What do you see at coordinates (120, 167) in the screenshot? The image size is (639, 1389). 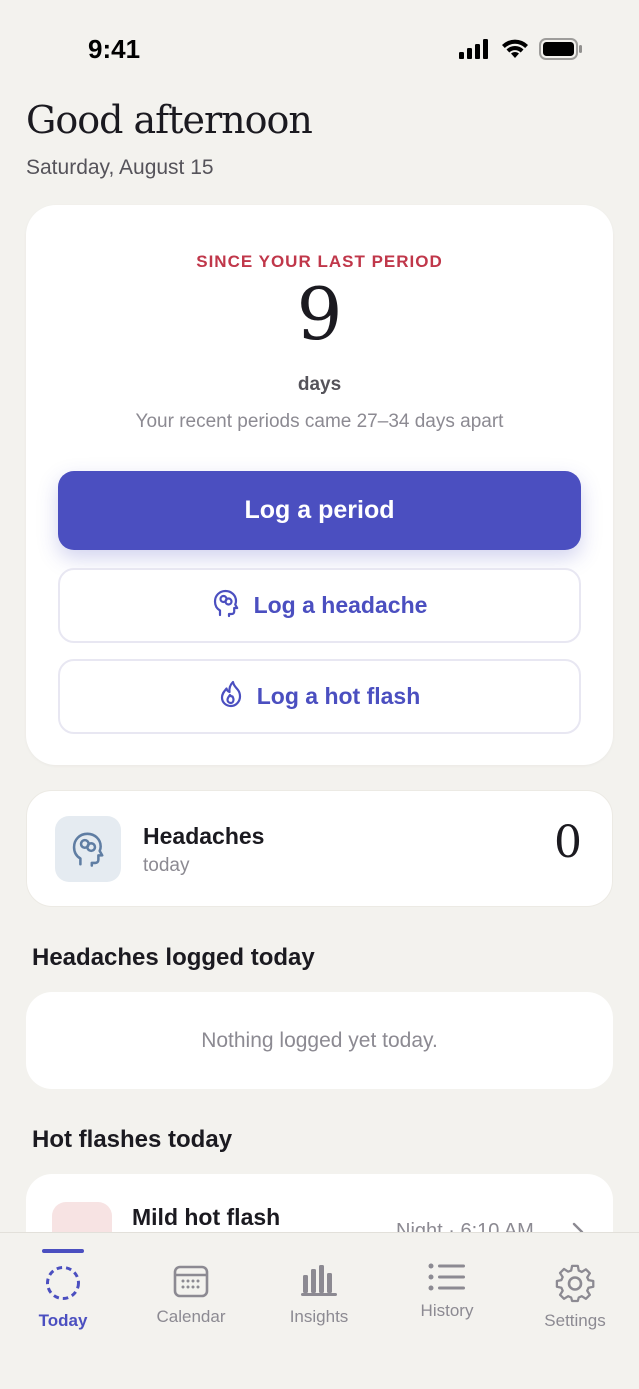 I see `current-date: Saturday, August 15` at bounding box center [120, 167].